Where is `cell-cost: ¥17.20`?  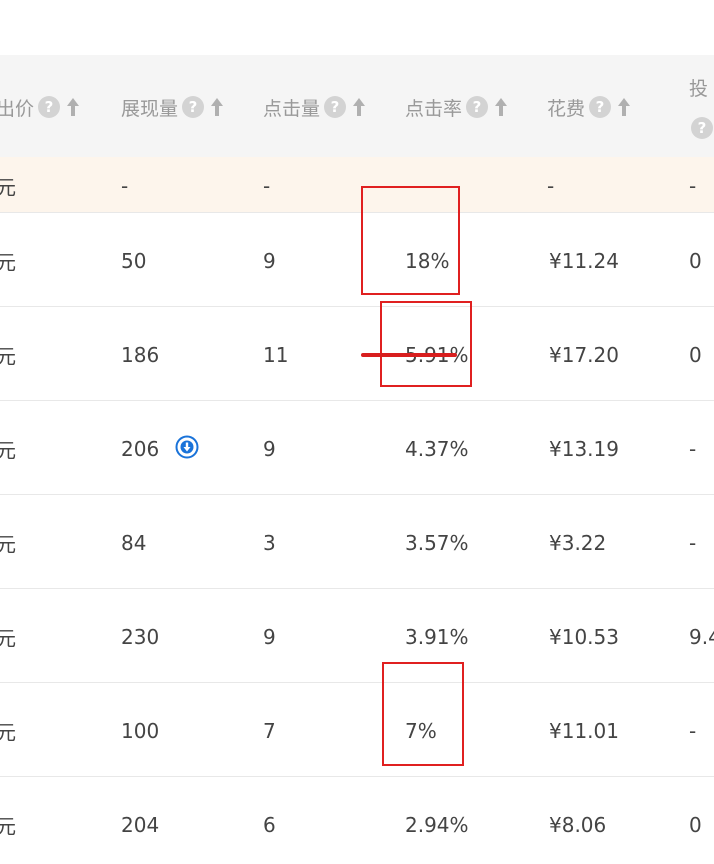
cell-cost: ¥17.20 is located at coordinates (584, 355).